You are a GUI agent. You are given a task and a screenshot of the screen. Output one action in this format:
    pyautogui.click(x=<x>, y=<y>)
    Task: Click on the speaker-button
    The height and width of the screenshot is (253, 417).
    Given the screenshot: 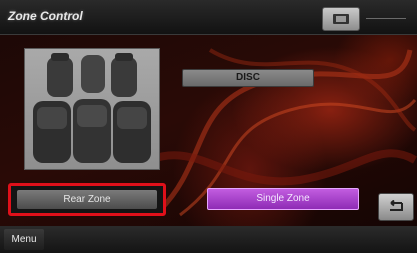 What is the action you would take?
    pyautogui.click(x=341, y=19)
    